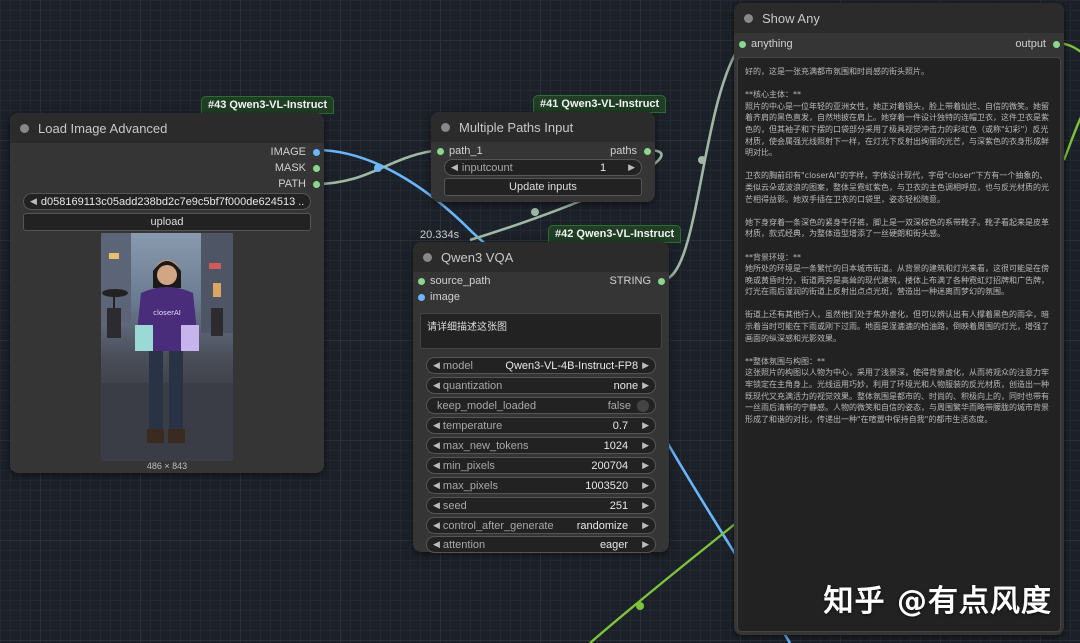 This screenshot has width=1080, height=643. What do you see at coordinates (661, 281) in the screenshot?
I see `output-string-slot-icon` at bounding box center [661, 281].